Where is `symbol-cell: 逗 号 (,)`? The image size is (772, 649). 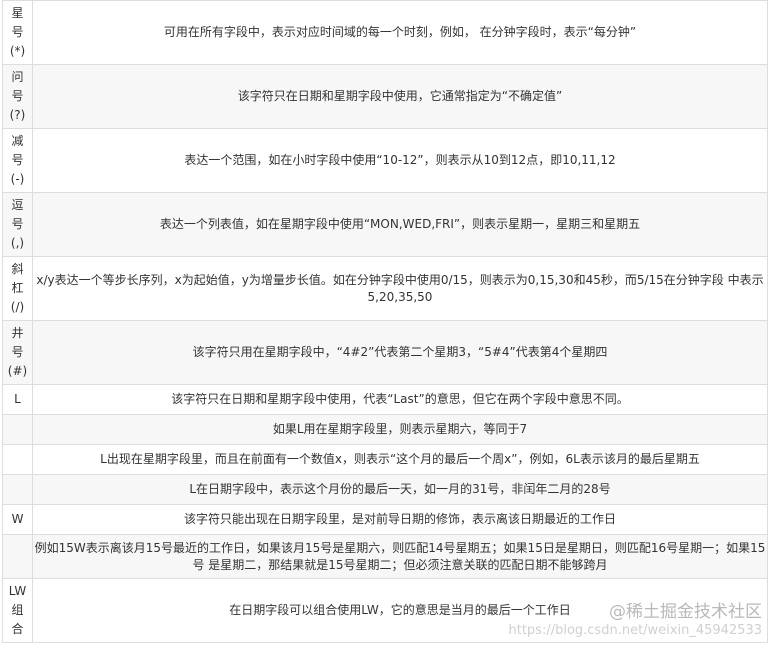 symbol-cell: 逗 号 (,) is located at coordinates (17, 224).